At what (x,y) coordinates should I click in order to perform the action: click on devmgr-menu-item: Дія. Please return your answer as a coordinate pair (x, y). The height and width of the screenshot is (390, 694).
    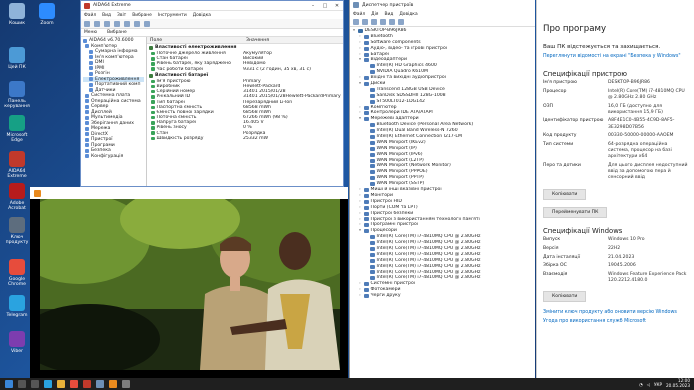
    Looking at the image, I should click on (374, 14).